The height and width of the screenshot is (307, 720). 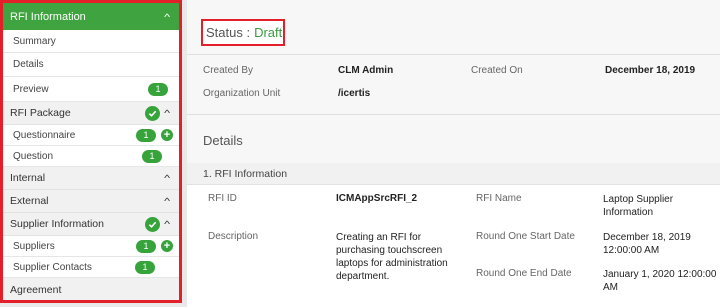 What do you see at coordinates (91, 289) in the screenshot?
I see `section-agreement: Agreement` at bounding box center [91, 289].